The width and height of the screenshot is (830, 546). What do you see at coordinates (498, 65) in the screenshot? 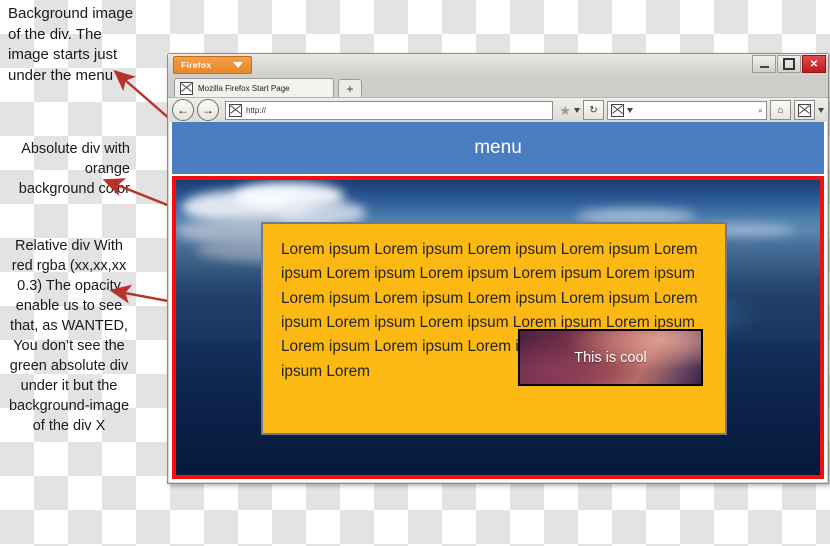
I see `window-titlebar: Firefox ✕` at bounding box center [498, 65].